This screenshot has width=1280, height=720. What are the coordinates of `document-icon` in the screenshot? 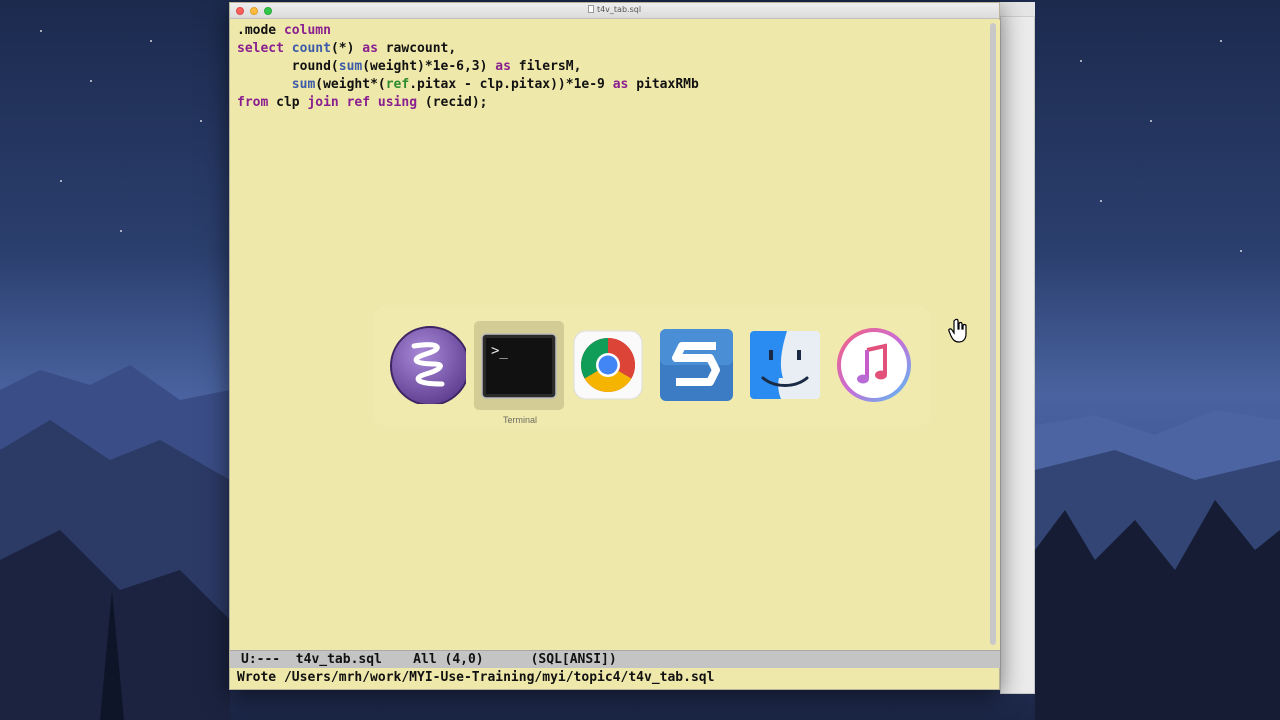 It's located at (590, 9).